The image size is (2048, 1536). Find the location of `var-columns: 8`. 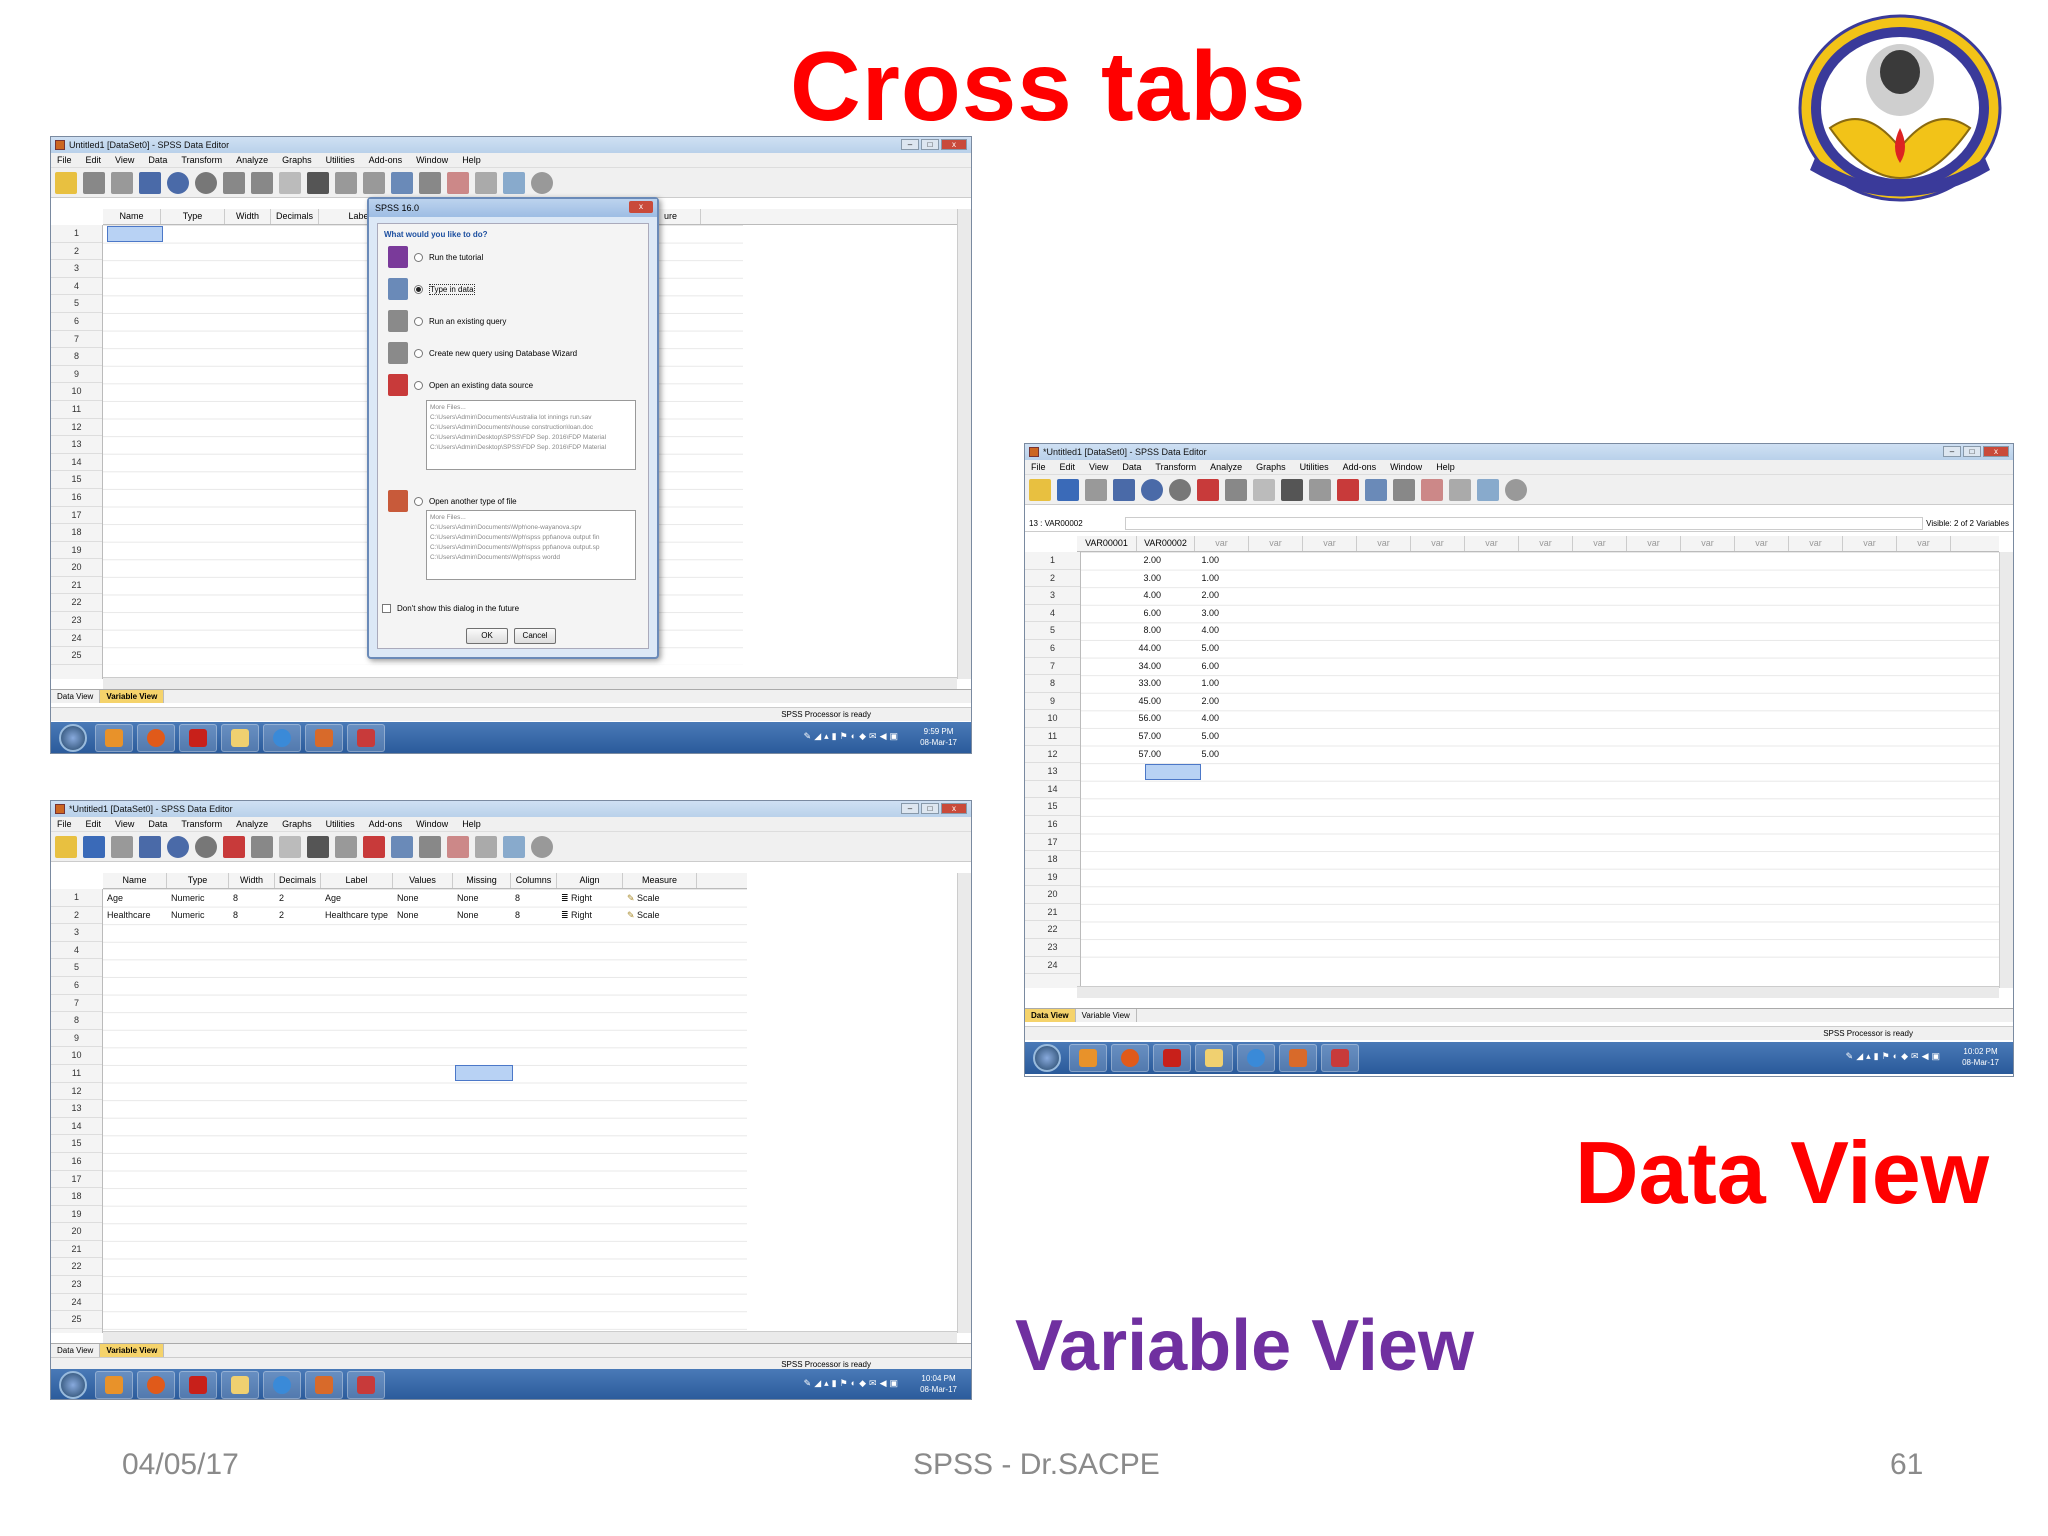

var-columns: 8 is located at coordinates (517, 915).